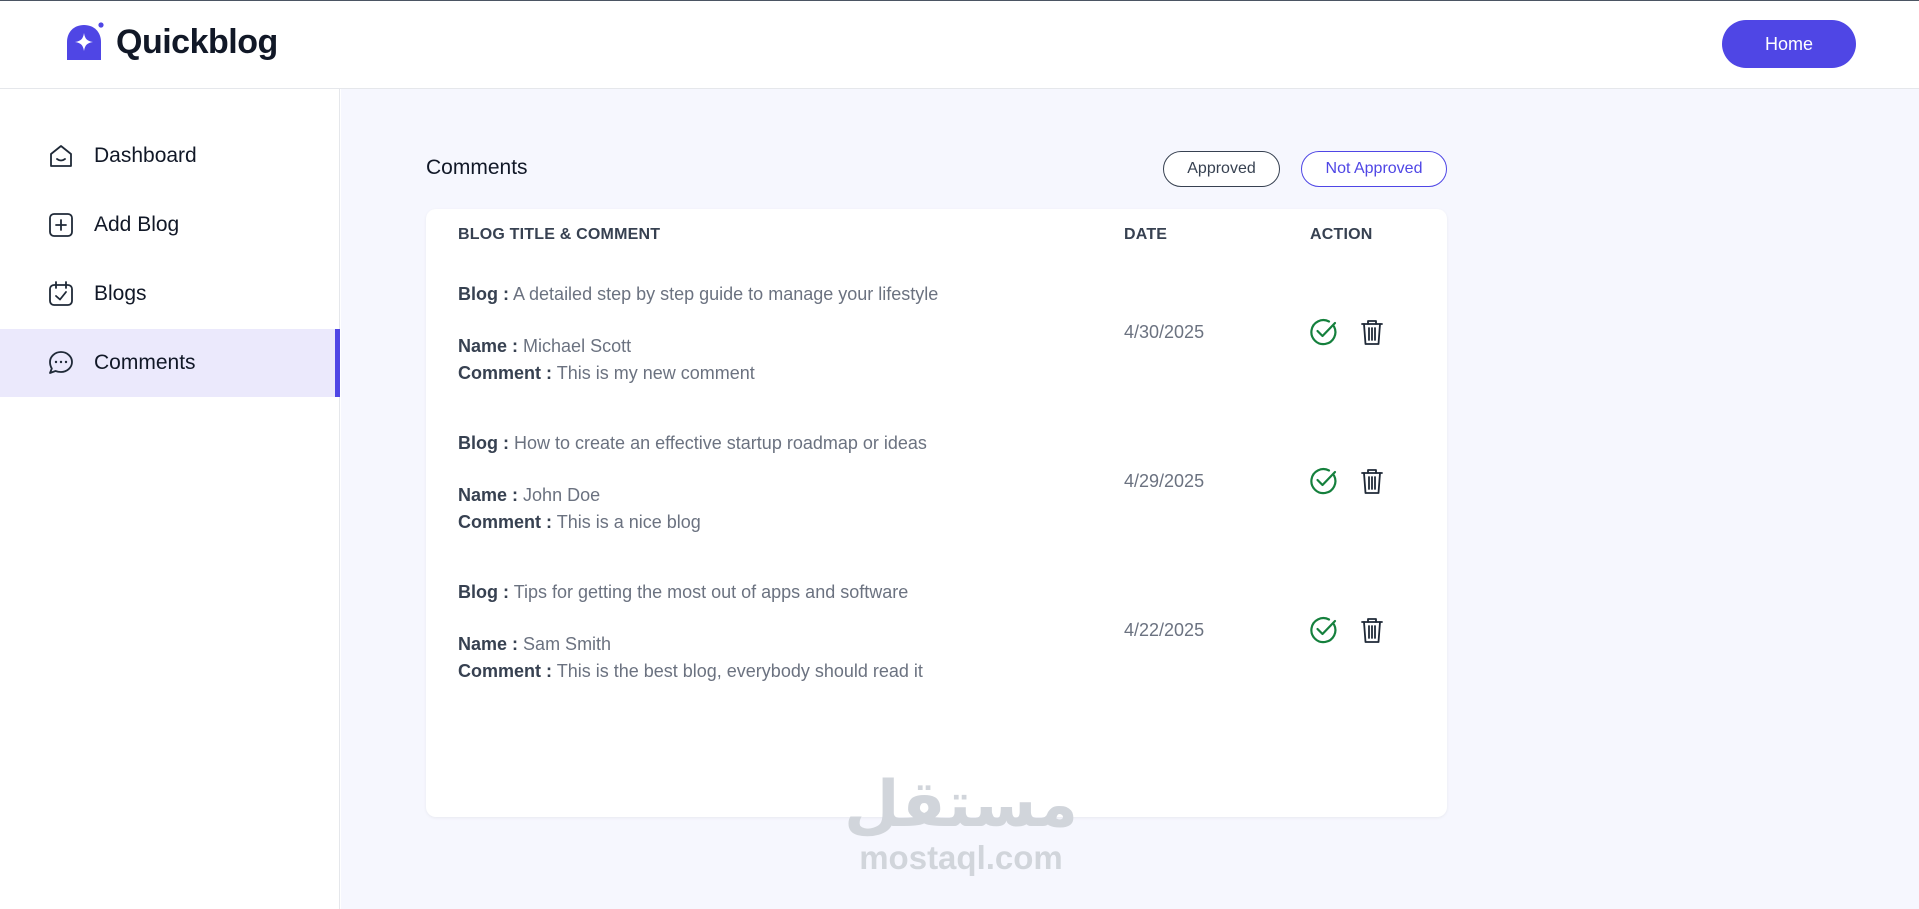 Image resolution: width=1919 pixels, height=909 pixels. Describe the element at coordinates (137, 224) in the screenshot. I see `sidebar-item-label: Add Blog` at that location.